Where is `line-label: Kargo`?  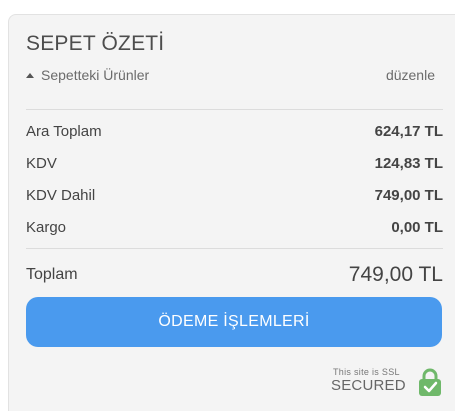
line-label: Kargo is located at coordinates (46, 227).